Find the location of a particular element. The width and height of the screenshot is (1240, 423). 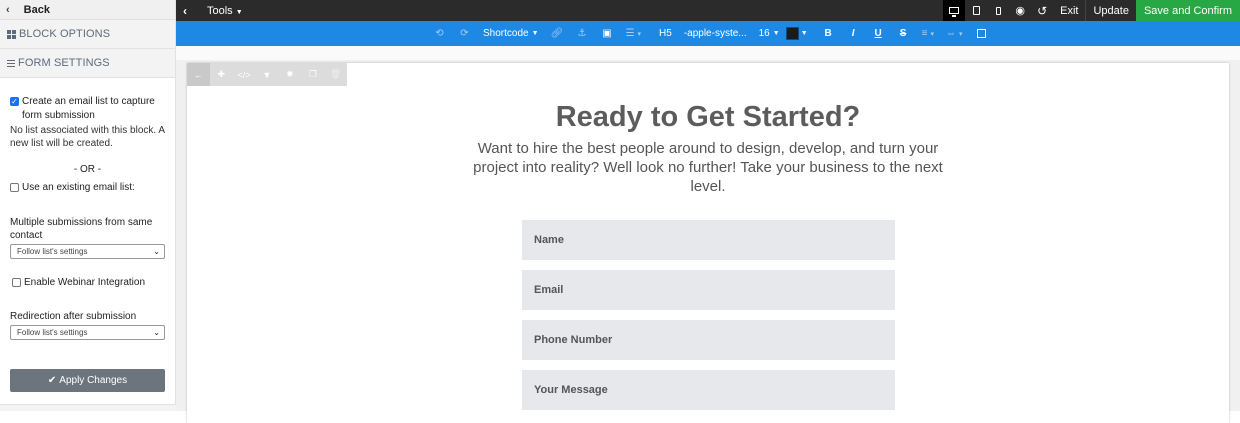

image-icon: ▣ is located at coordinates (607, 33).